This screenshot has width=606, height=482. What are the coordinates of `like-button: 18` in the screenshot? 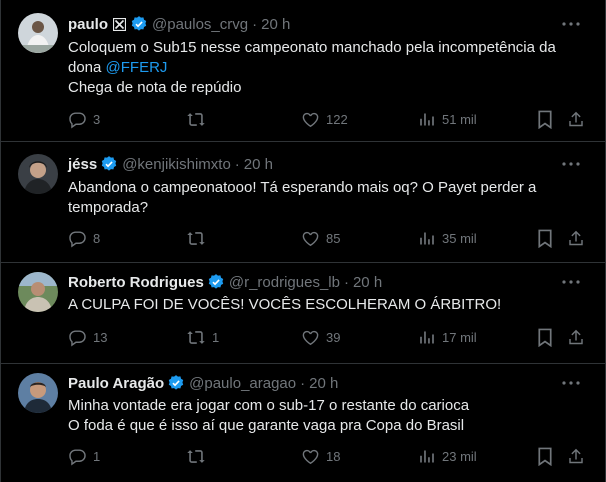 It's located at (320, 456).